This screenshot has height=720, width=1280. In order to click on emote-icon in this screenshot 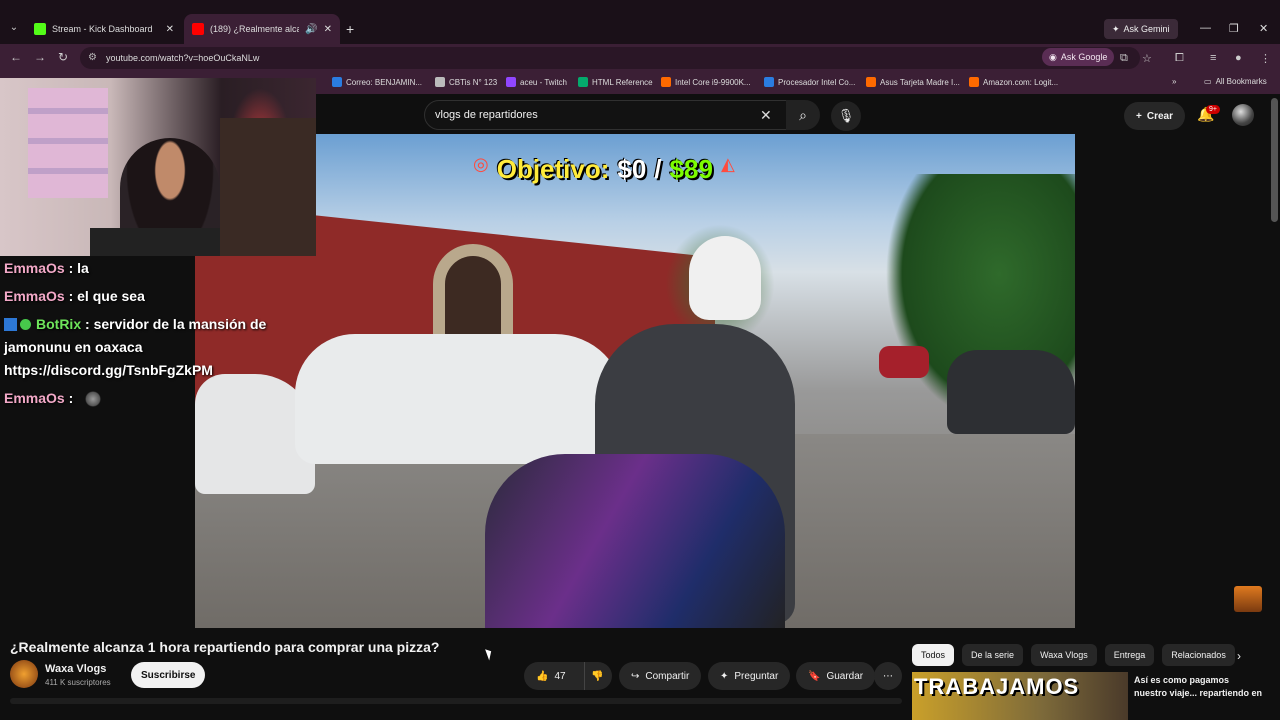, I will do `click(93, 399)`.